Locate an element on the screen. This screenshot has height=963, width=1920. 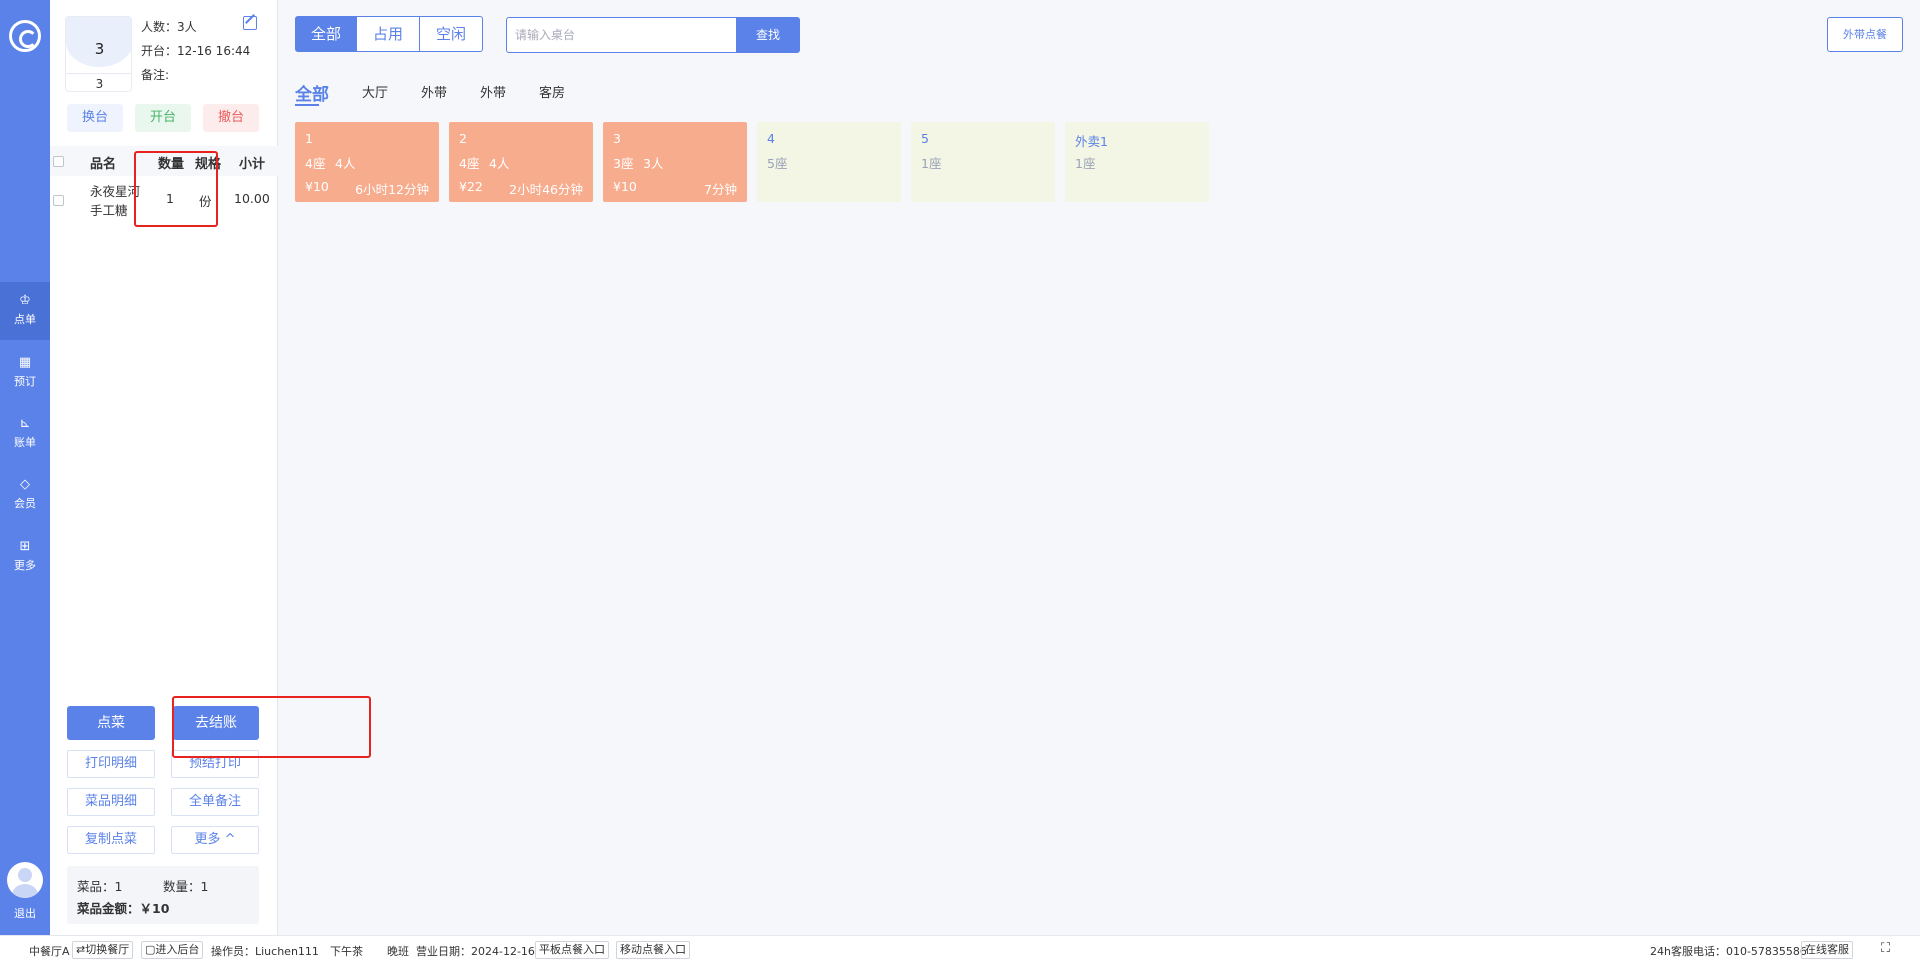
col-subtotal: 小计 is located at coordinates (252, 164).